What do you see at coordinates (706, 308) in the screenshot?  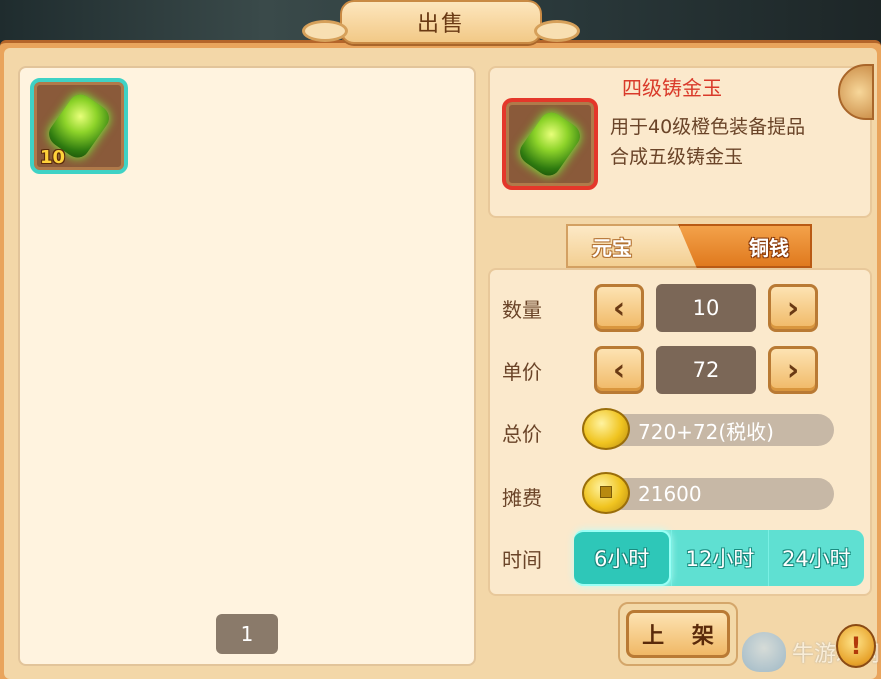 I see `quantity-value: 10` at bounding box center [706, 308].